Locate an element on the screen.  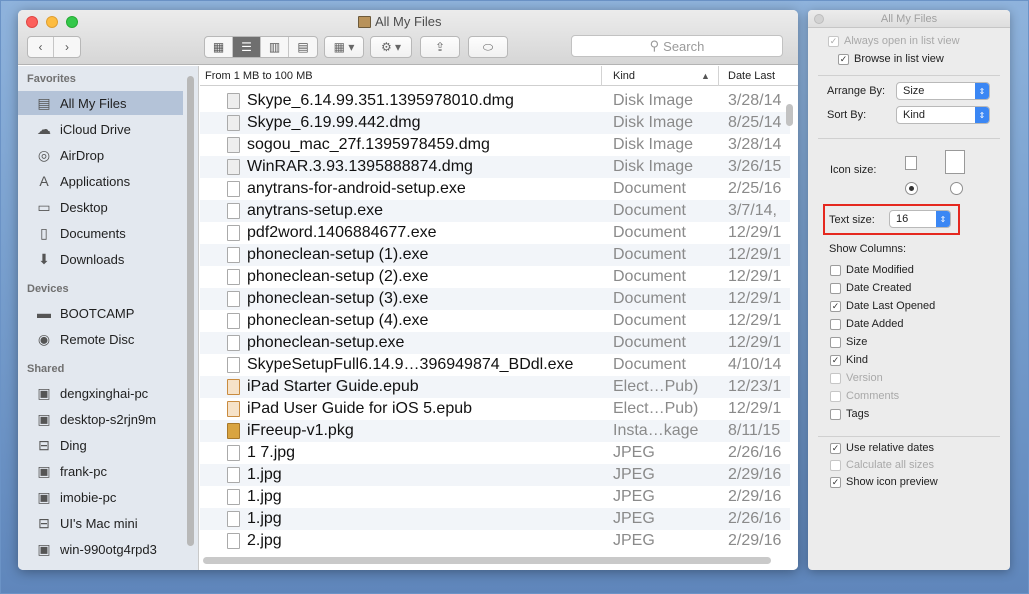
column-view-button: ▥ is located at coordinates (275, 47).